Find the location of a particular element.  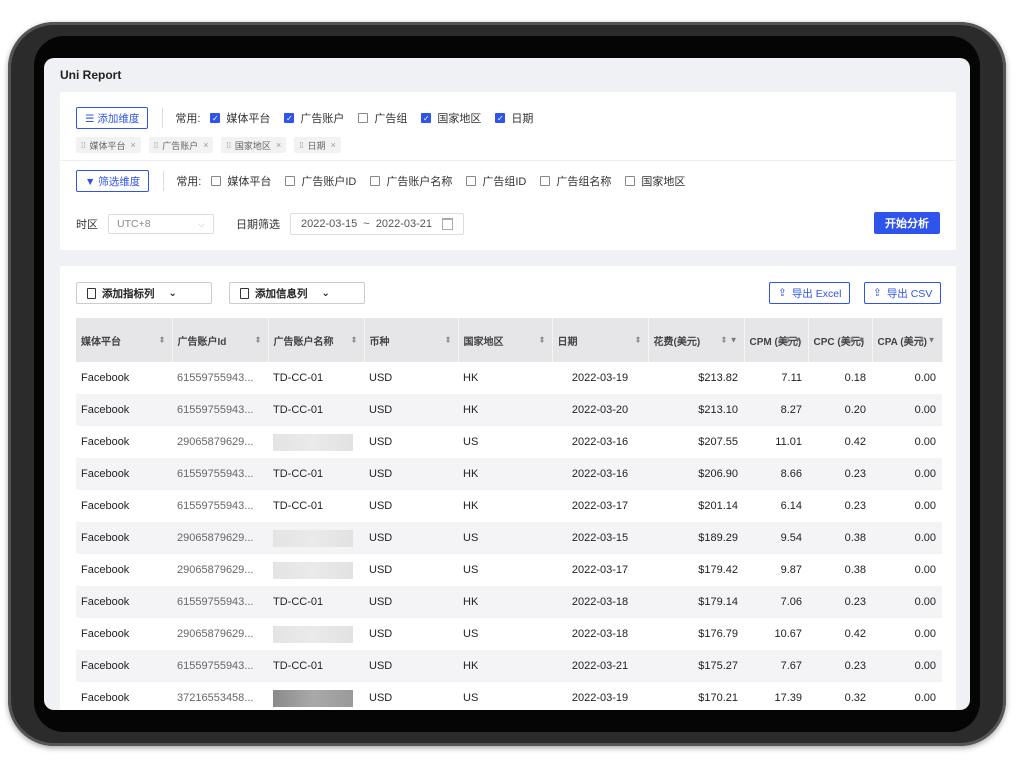

start-analysis-button: 开始分析 is located at coordinates (907, 223).